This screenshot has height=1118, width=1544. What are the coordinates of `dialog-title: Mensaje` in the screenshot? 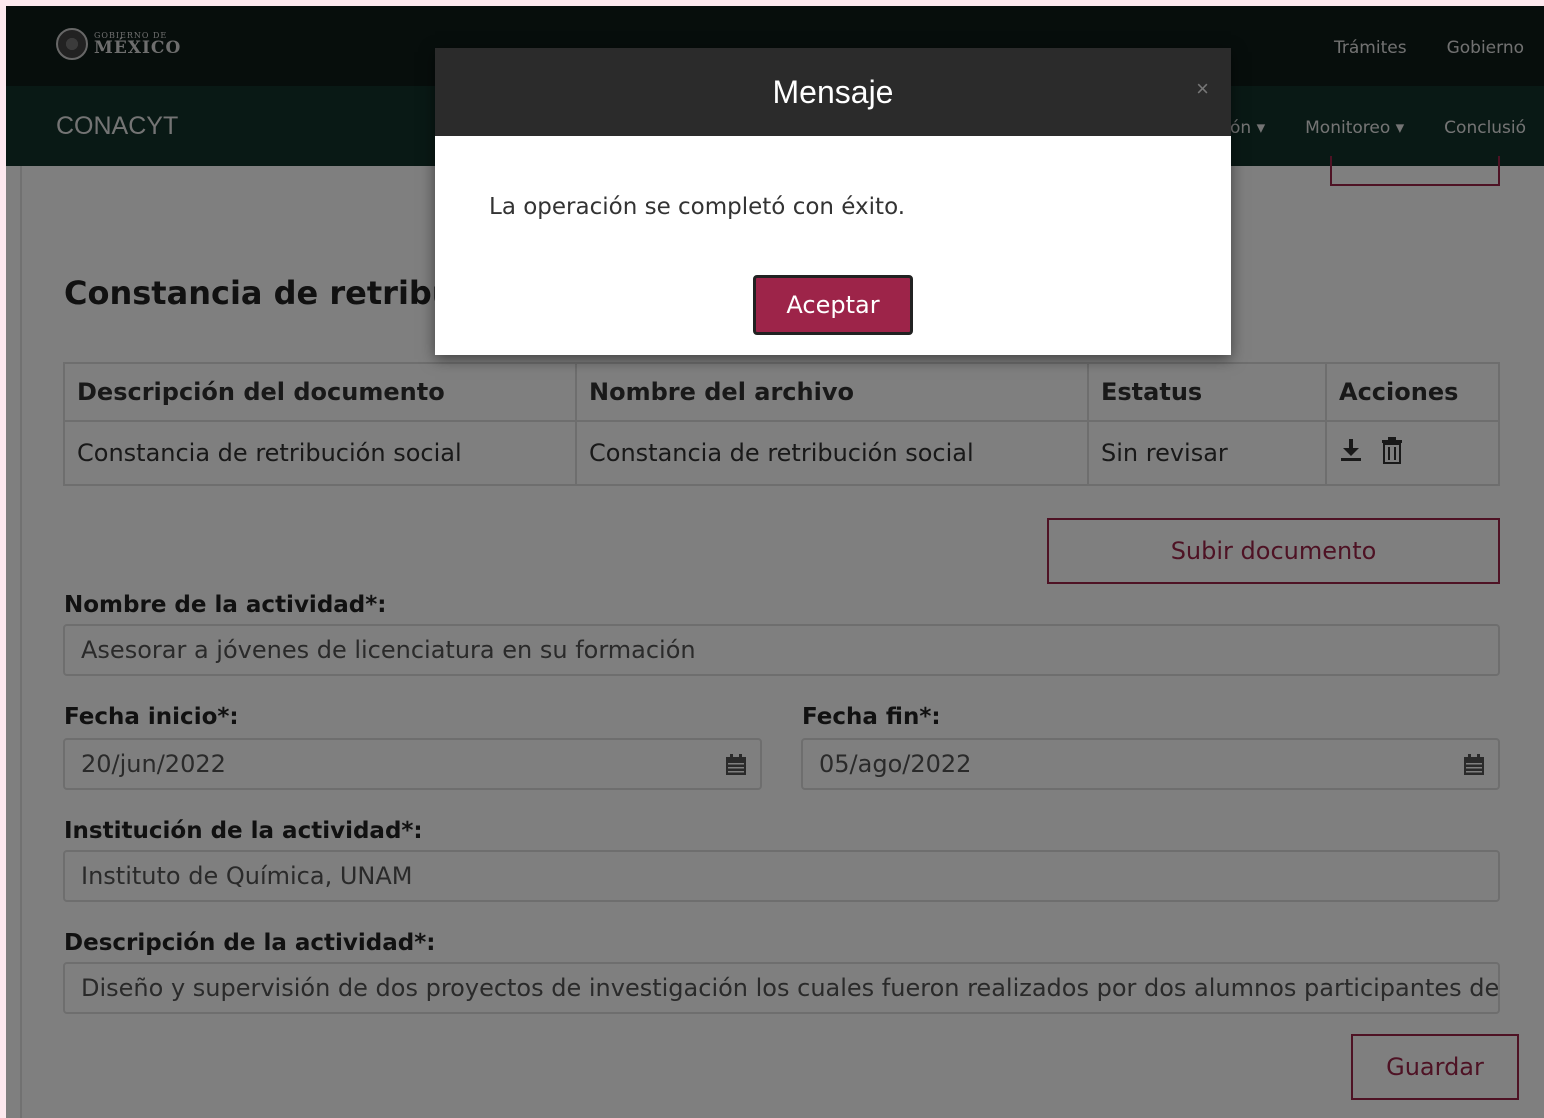 It's located at (833, 91).